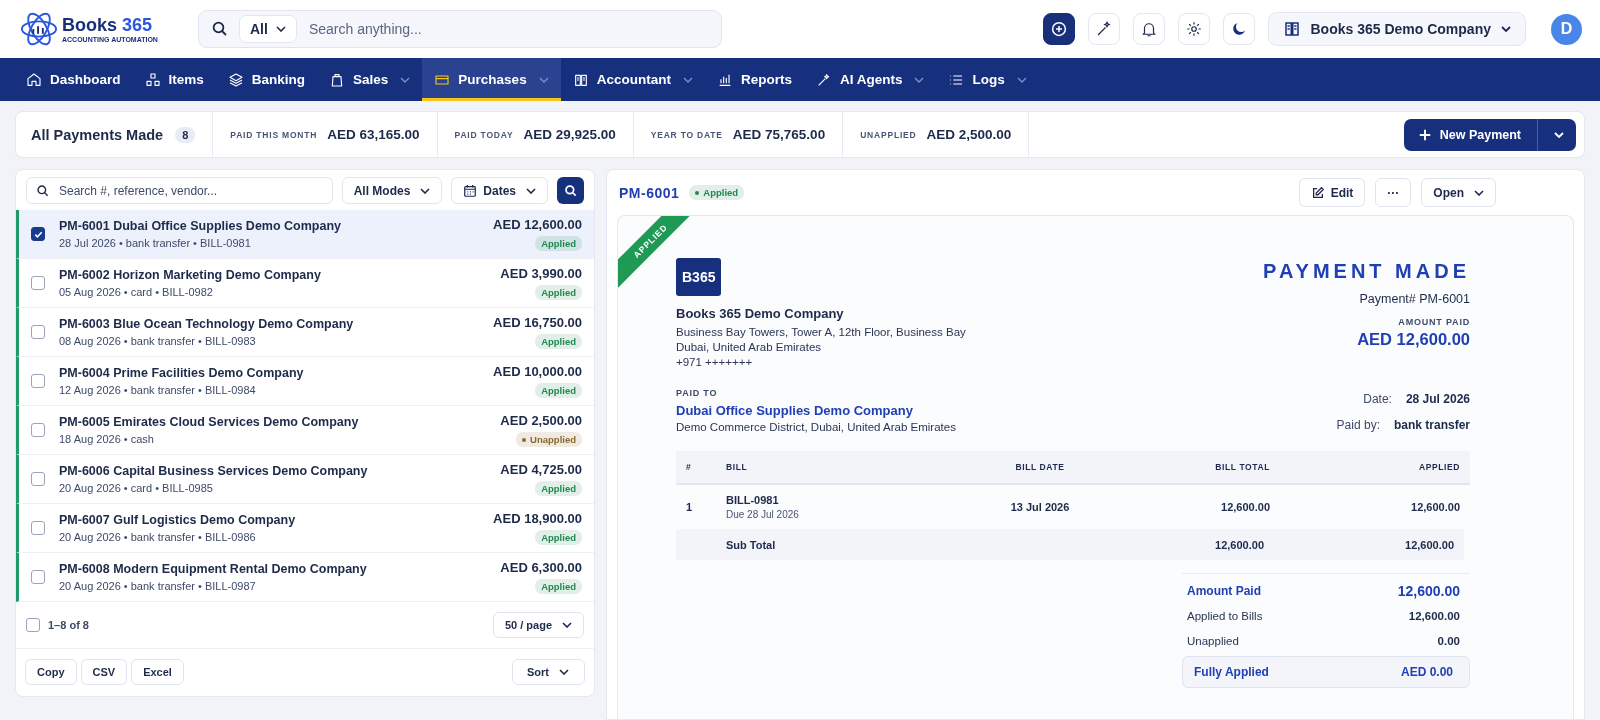 The height and width of the screenshot is (720, 1600). I want to click on nav-tab: Purchases, so click(491, 79).